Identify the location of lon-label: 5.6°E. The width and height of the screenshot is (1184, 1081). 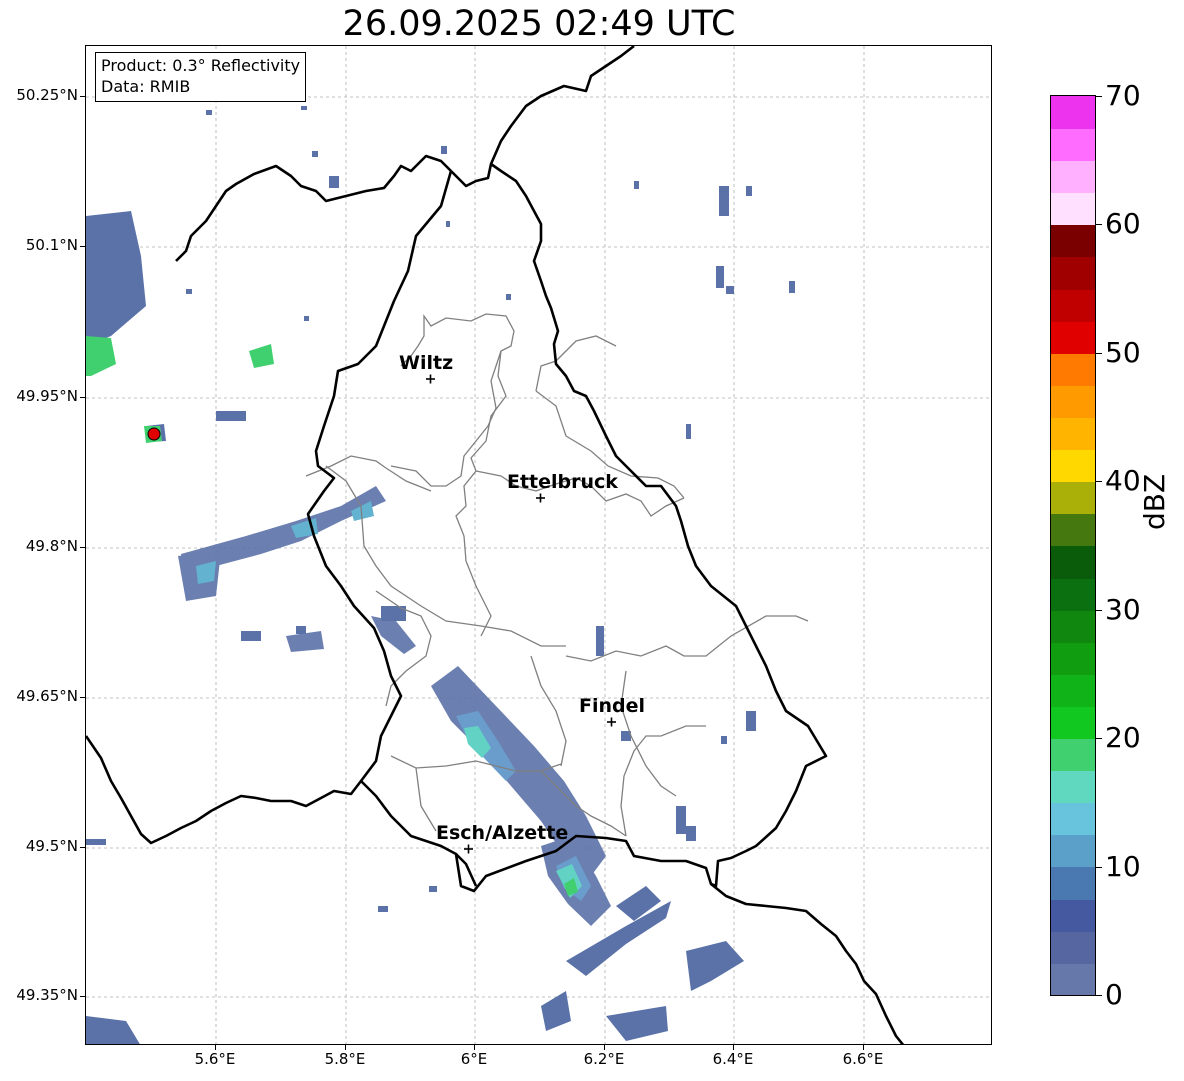
(215, 1059).